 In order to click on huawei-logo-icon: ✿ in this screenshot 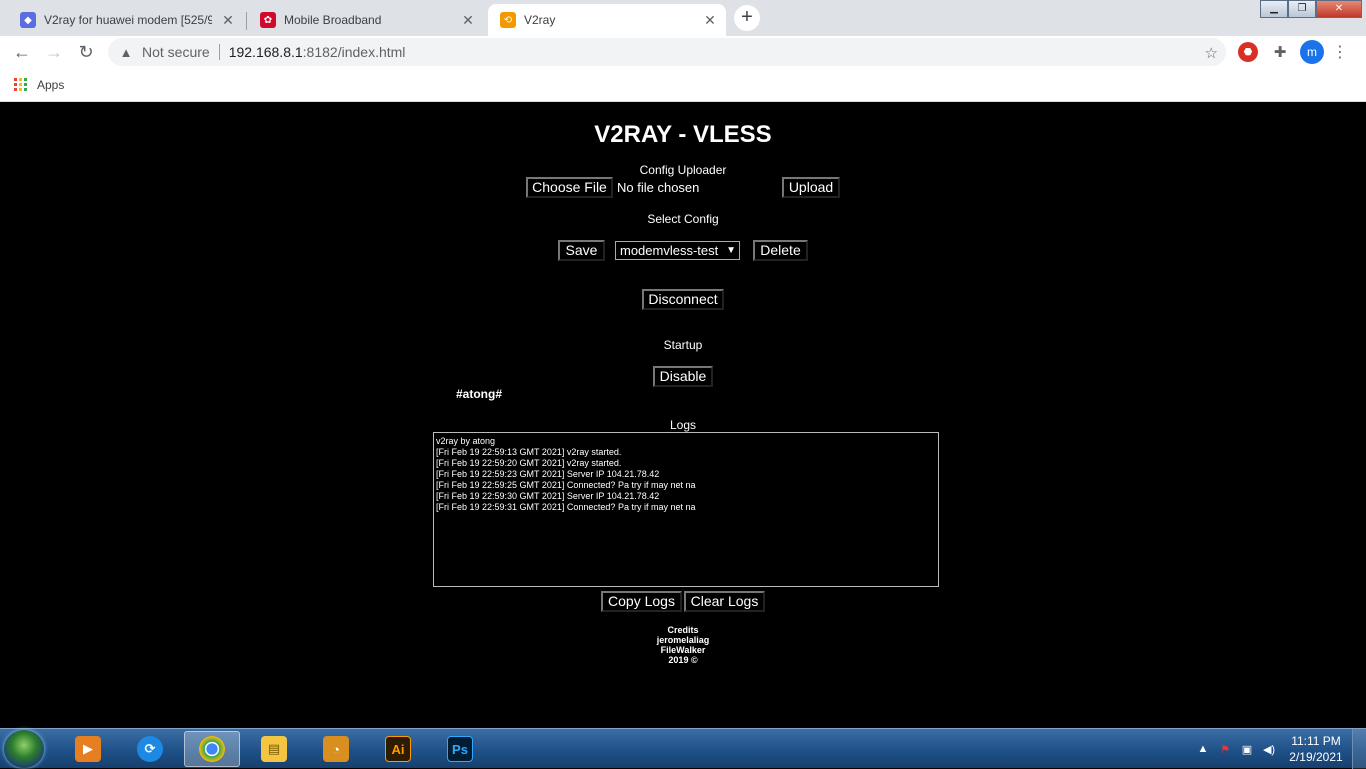, I will do `click(268, 20)`.